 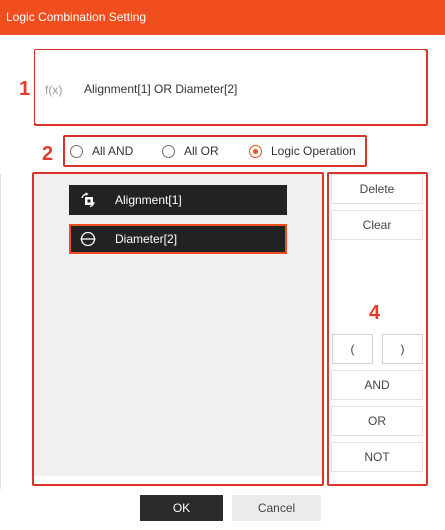 What do you see at coordinates (48, 154) in the screenshot?
I see `callout-number-2: 2` at bounding box center [48, 154].